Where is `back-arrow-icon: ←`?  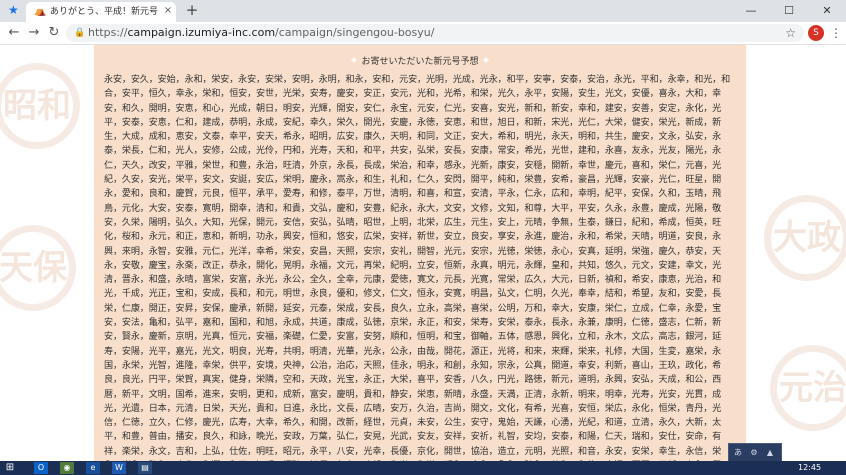
back-arrow-icon: ← is located at coordinates (14, 33).